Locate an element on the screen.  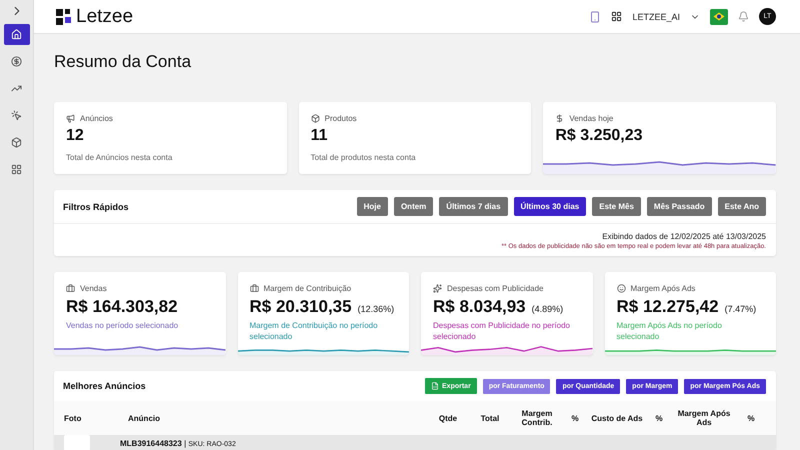
page-title: Resumo da Conta is located at coordinates (123, 62).